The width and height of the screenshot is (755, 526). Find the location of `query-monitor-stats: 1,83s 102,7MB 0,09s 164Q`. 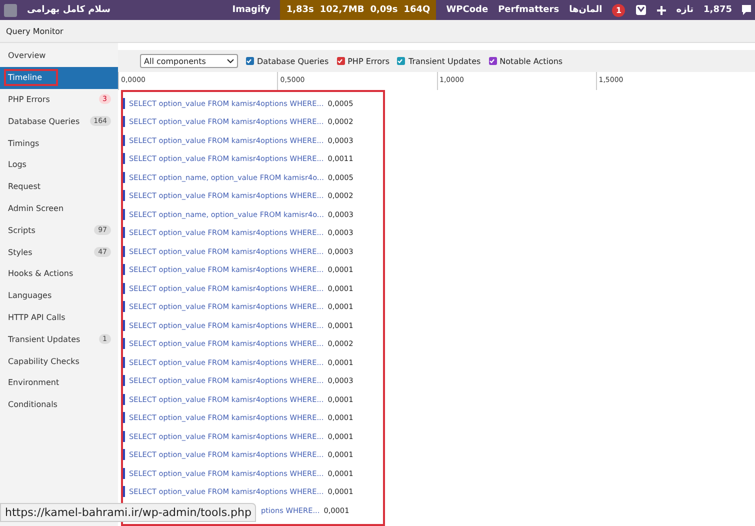

query-monitor-stats: 1,83s 102,7MB 0,09s 164Q is located at coordinates (358, 10).